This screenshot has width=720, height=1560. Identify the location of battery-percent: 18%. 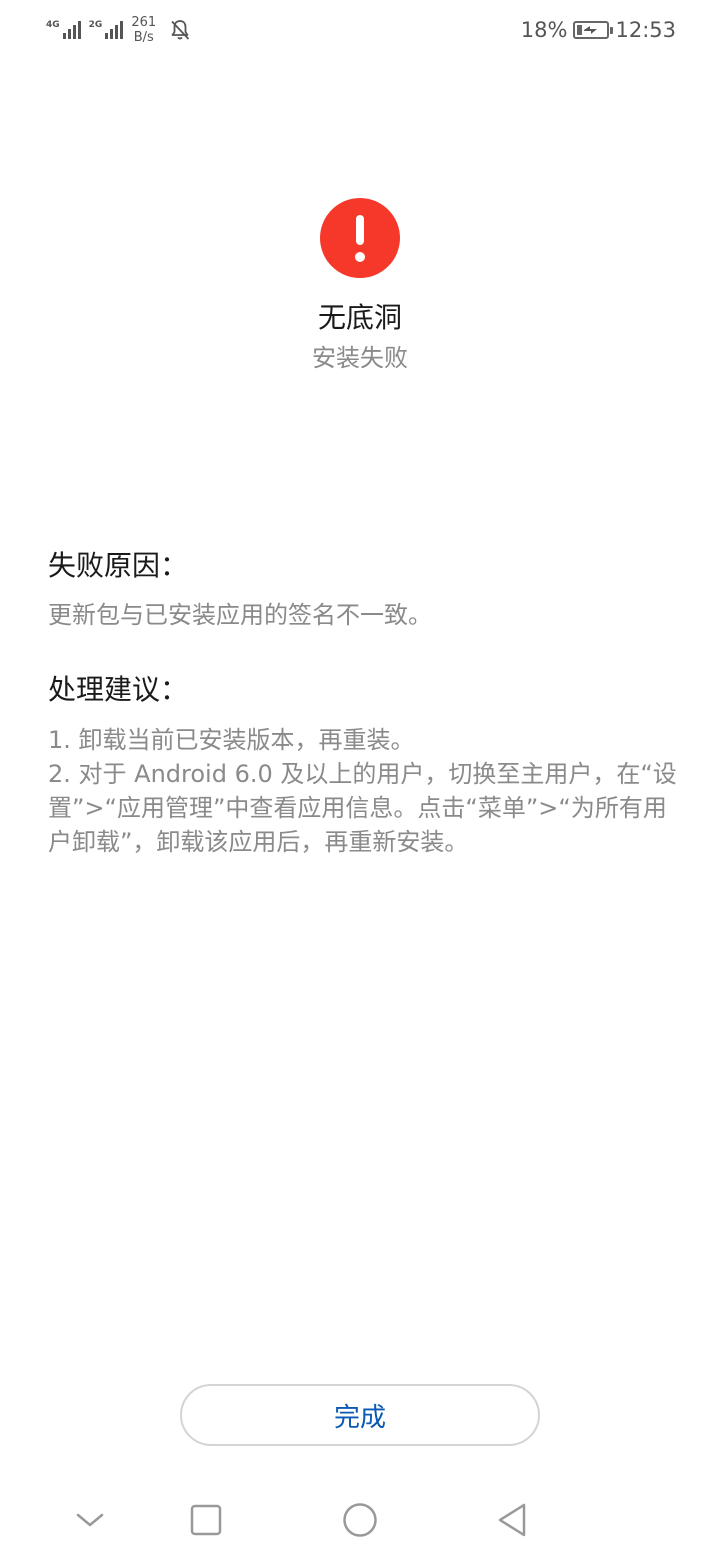
(544, 30).